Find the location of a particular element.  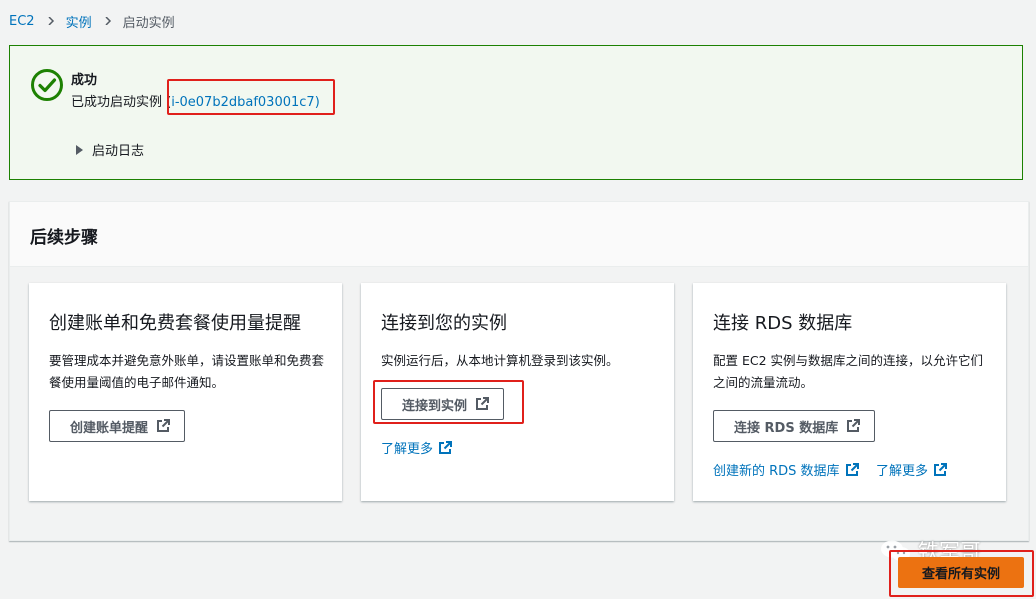

breadcrumb-instances: 实例 is located at coordinates (79, 21).